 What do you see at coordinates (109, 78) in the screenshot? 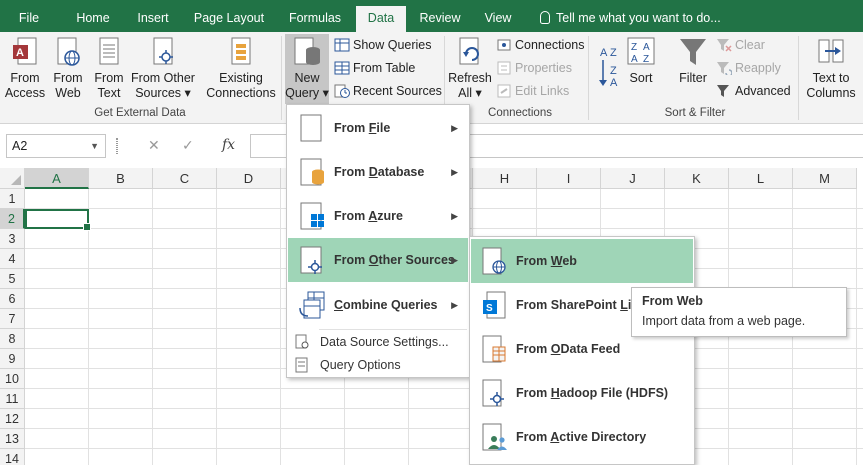
I see `from-text-label-1: From` at bounding box center [109, 78].